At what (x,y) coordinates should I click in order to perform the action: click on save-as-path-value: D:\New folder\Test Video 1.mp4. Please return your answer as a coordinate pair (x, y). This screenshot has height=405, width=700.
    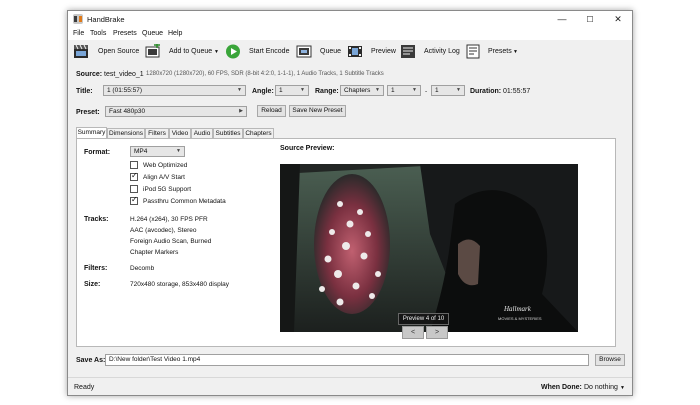
    Looking at the image, I should click on (155, 359).